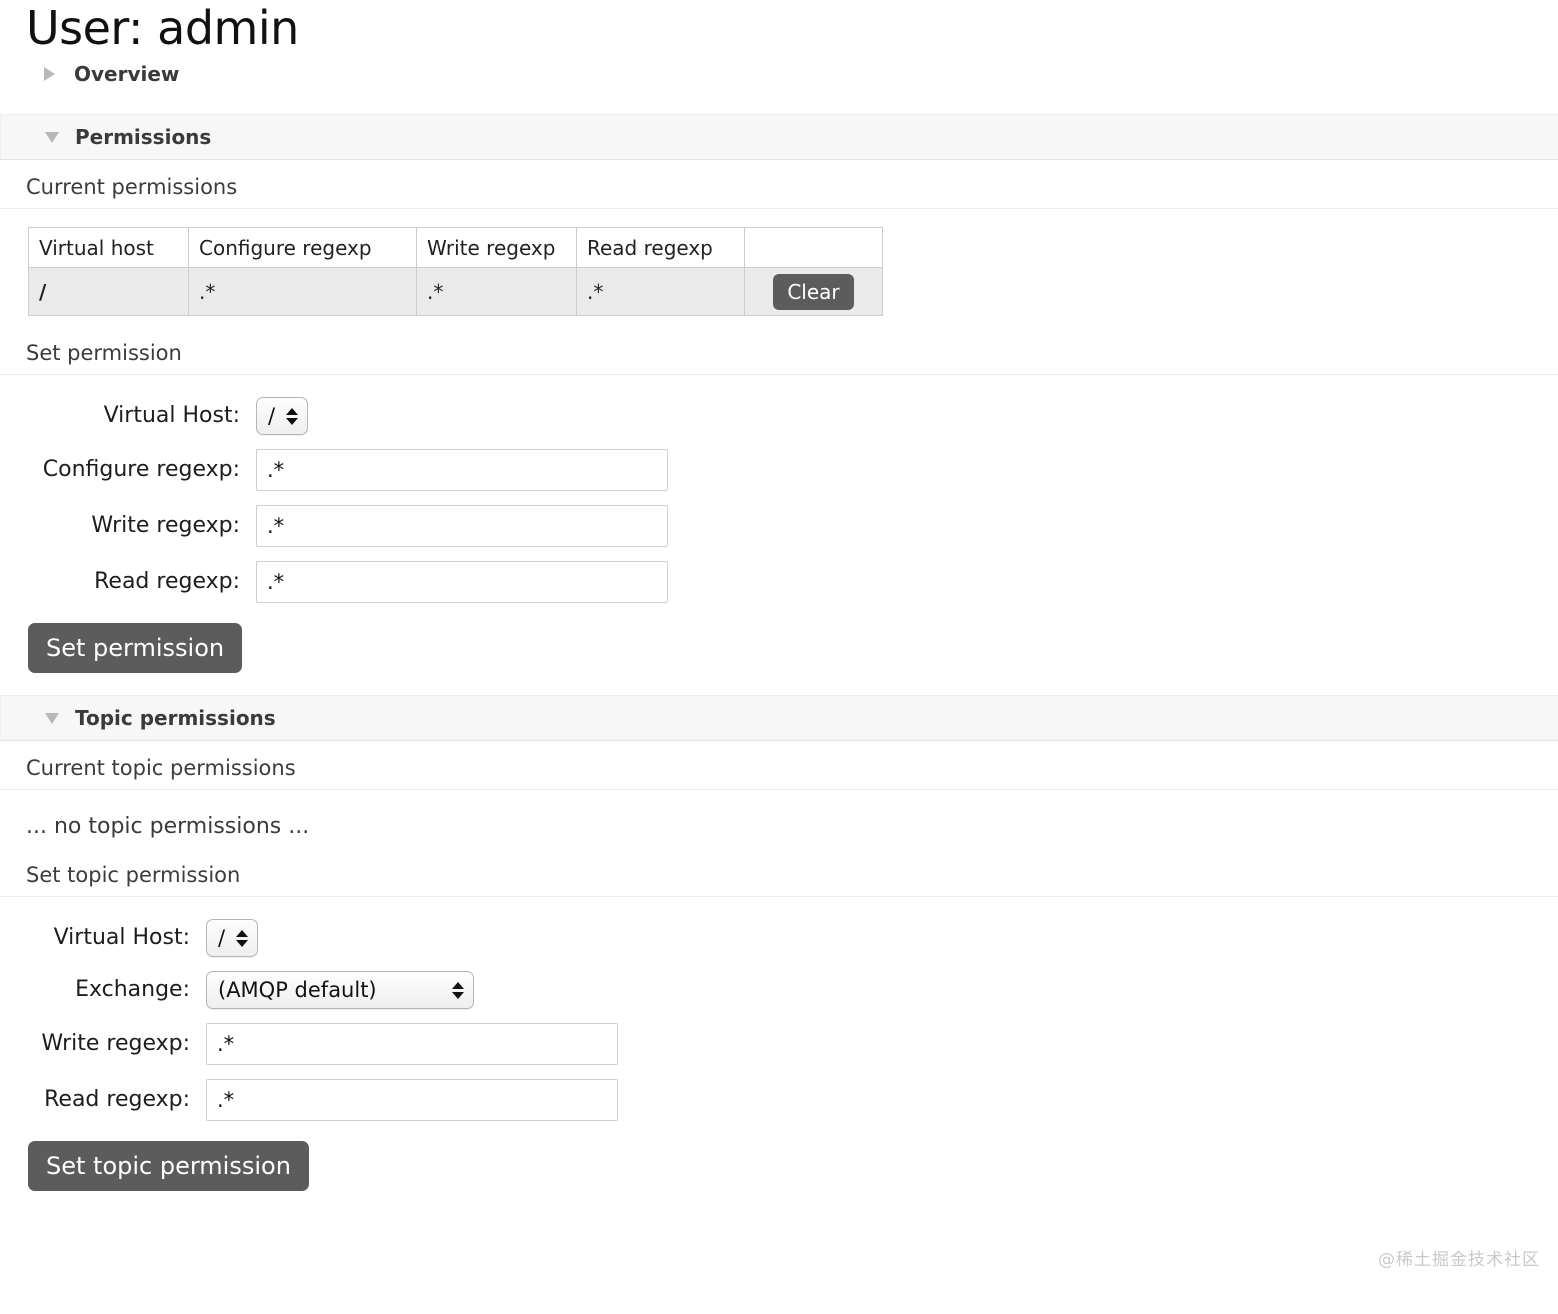 This screenshot has height=1314, width=1558. Describe the element at coordinates (108, 247) in the screenshot. I see `column-header-virtual-host: Virtual host` at that location.